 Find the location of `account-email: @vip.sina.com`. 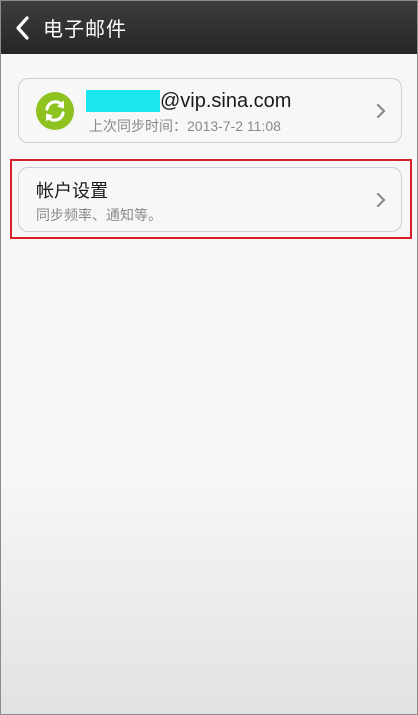

account-email: @vip.sina.com is located at coordinates (188, 101).